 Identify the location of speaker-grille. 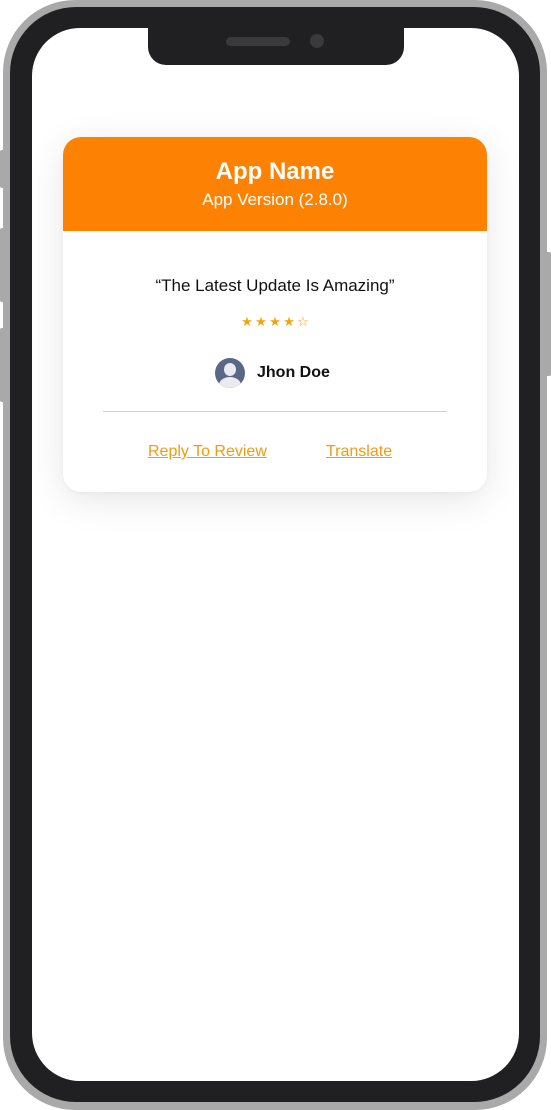
(258, 41).